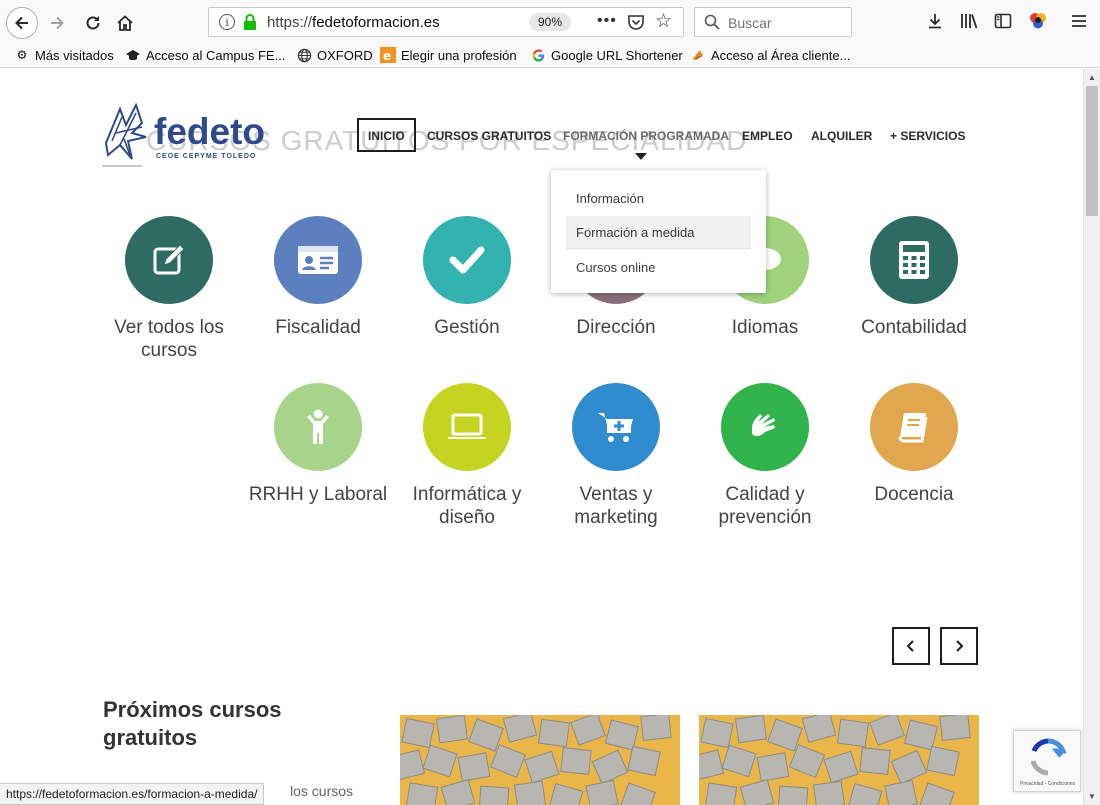  Describe the element at coordinates (446, 22) in the screenshot. I see `url-bar: i https://fedetoformacion.es 90% ••• ☆` at that location.